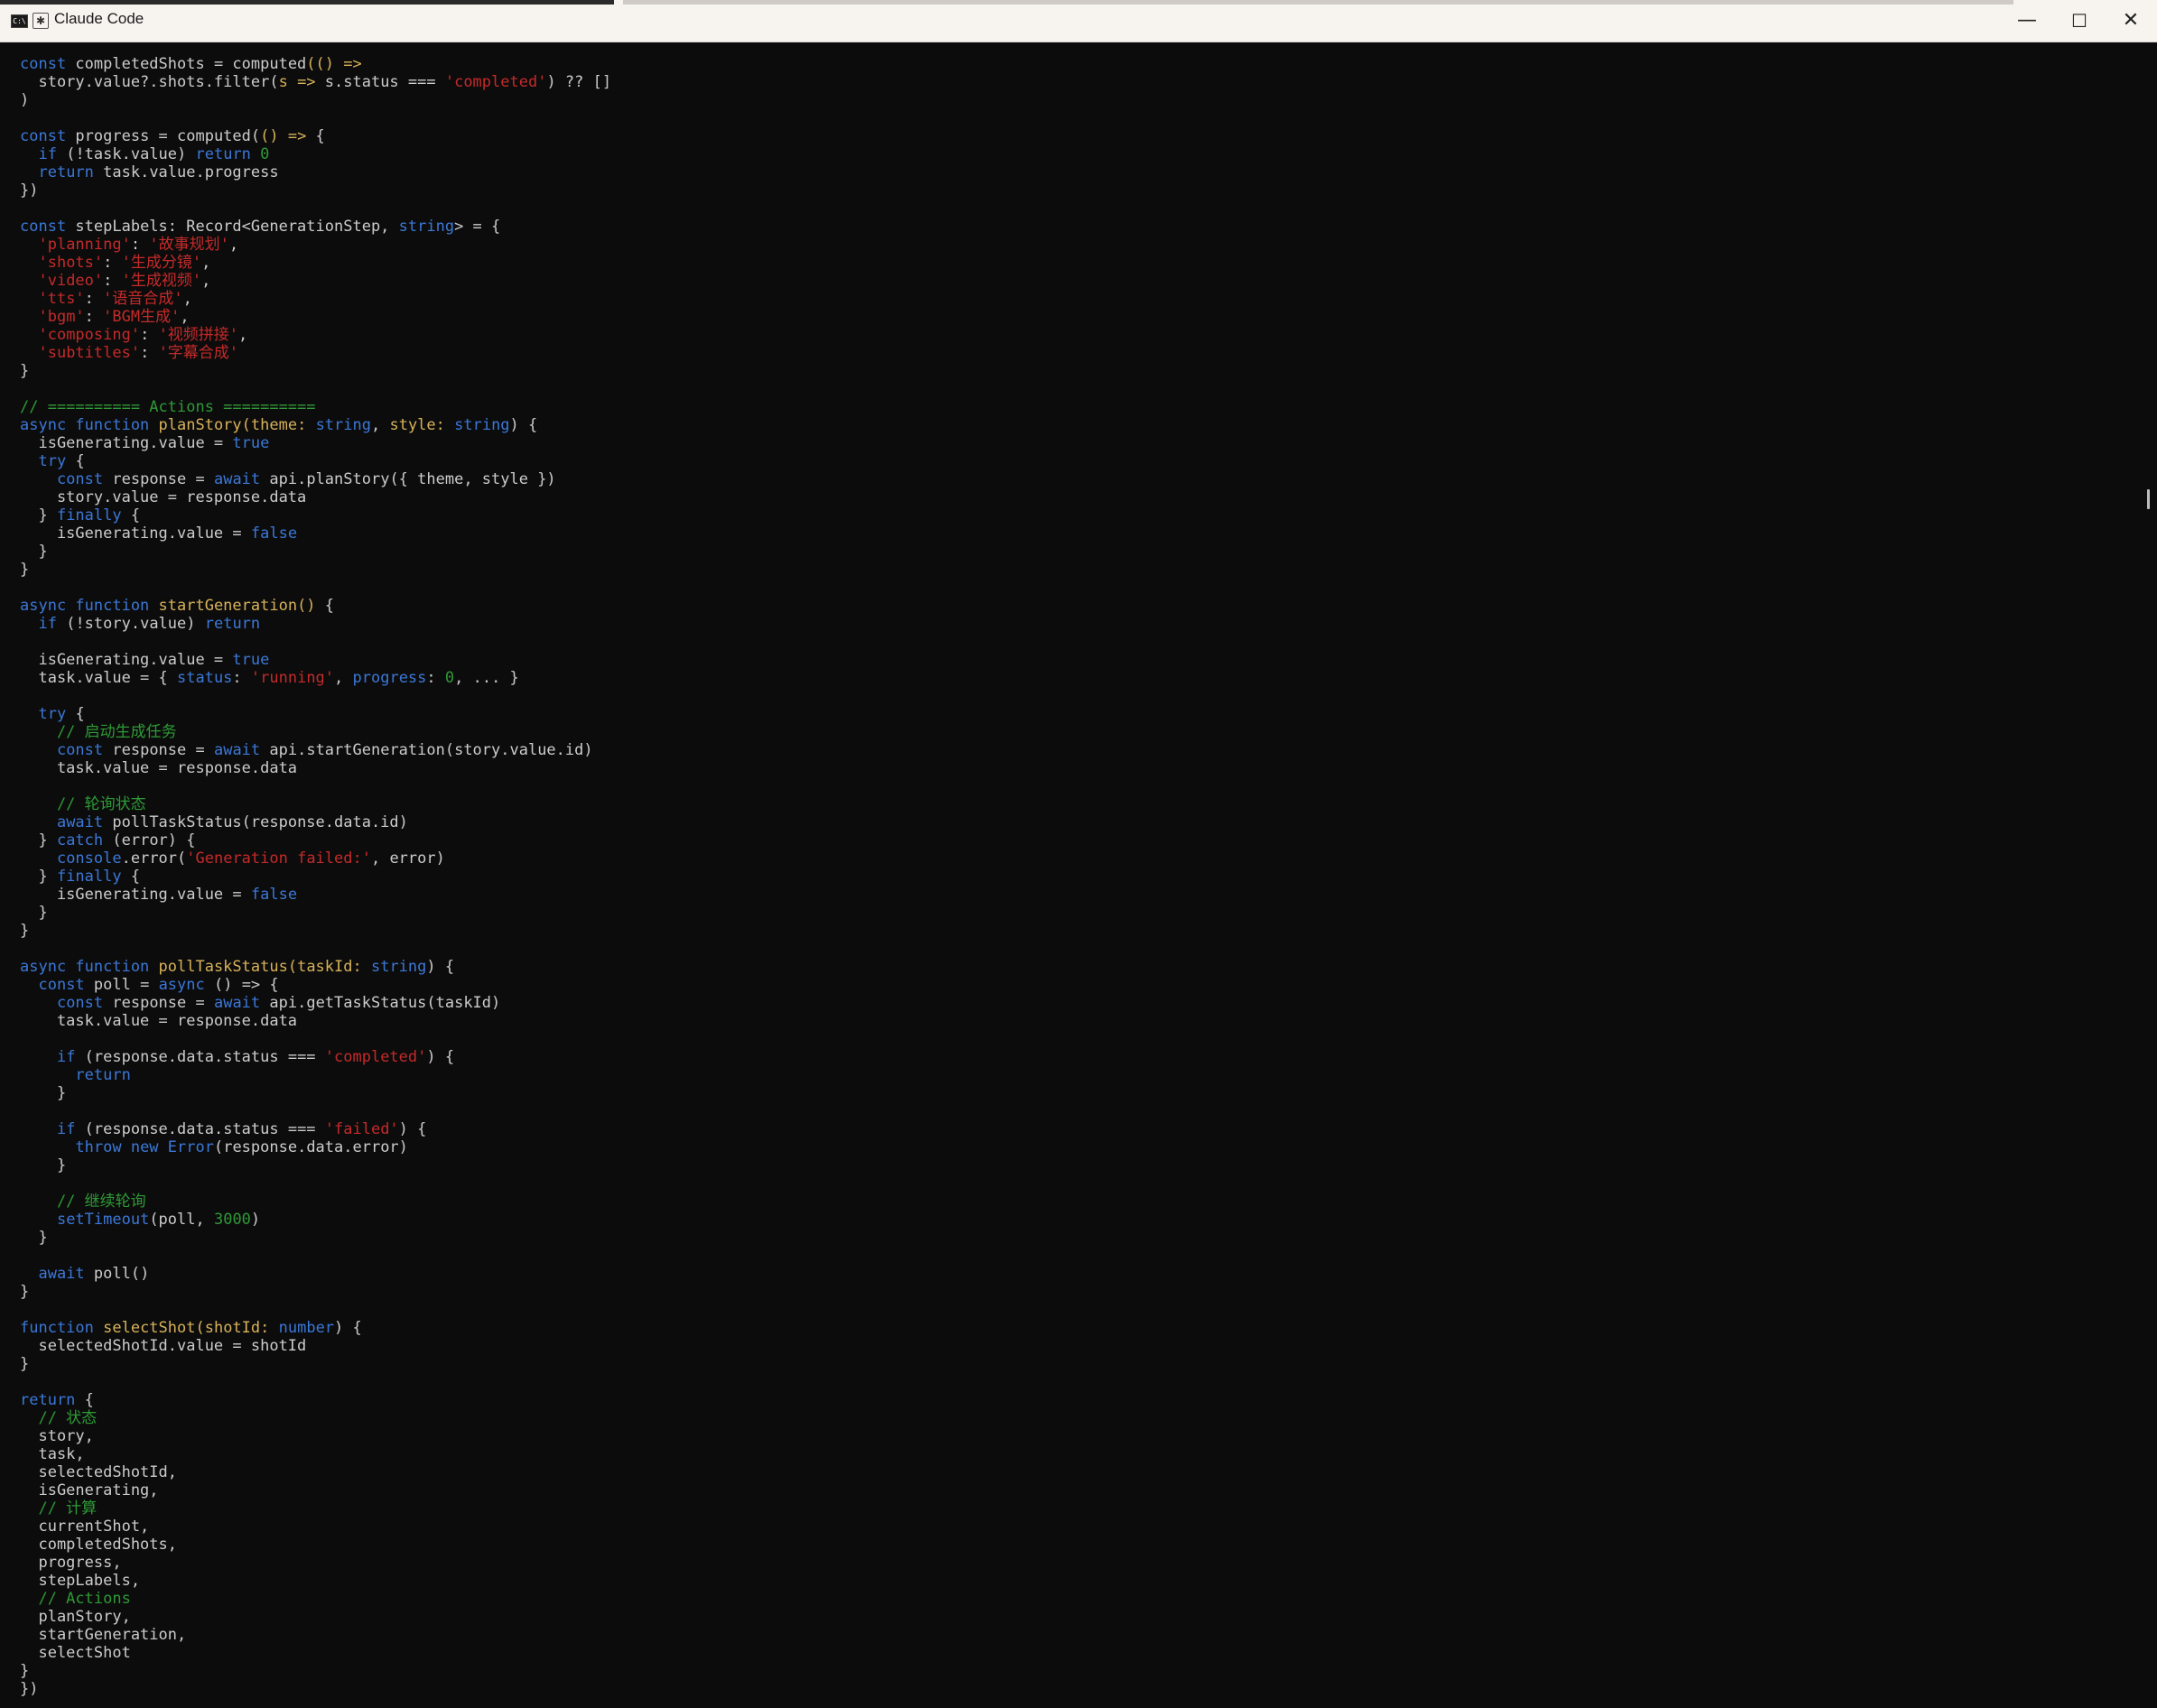 The height and width of the screenshot is (1708, 2157). Describe the element at coordinates (158, 1003) in the screenshot. I see `code-token: response =` at that location.